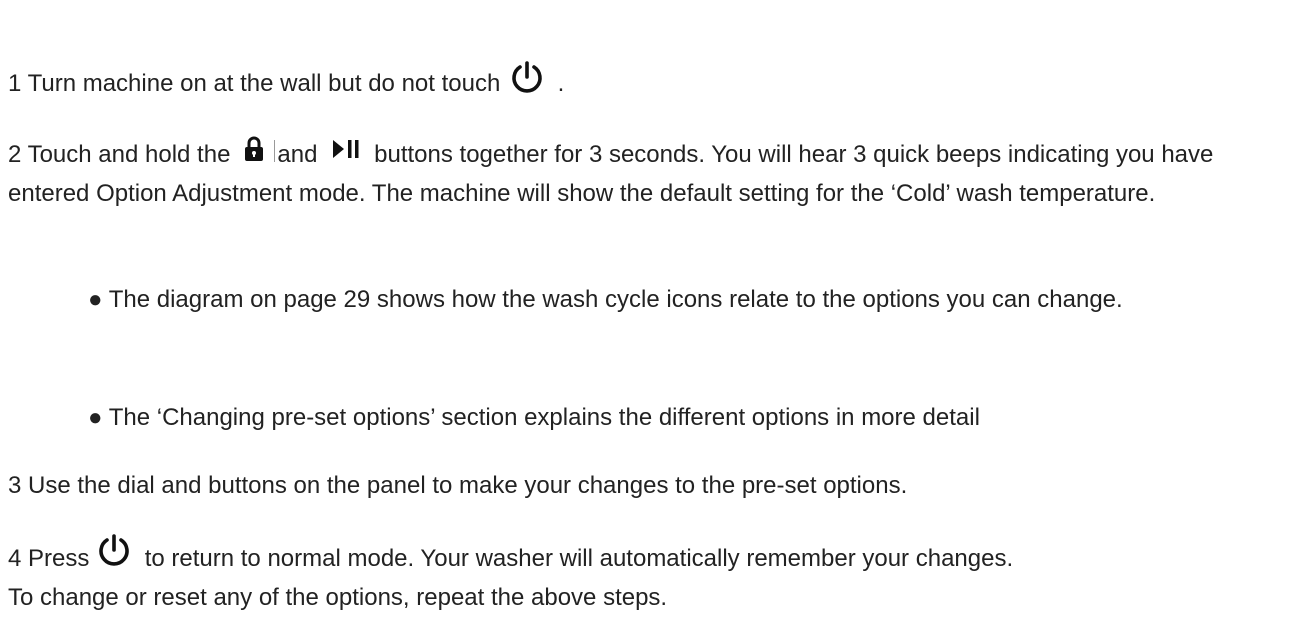 This screenshot has width=1304, height=617. Describe the element at coordinates (297, 154) in the screenshot. I see `step-2-and: and` at that location.